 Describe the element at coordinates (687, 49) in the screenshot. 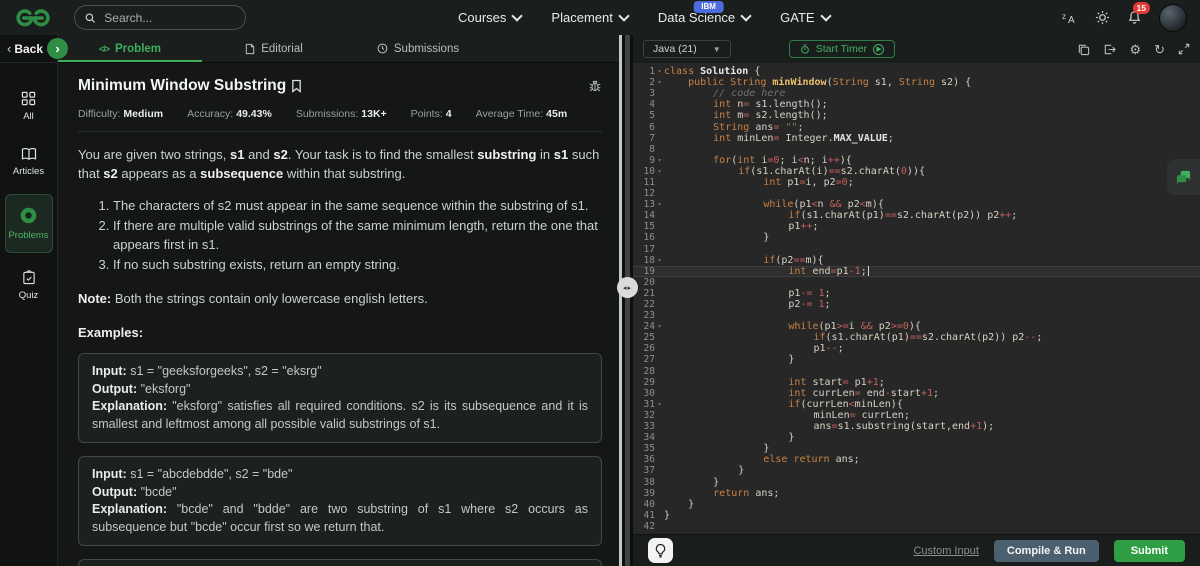

I see `language-selector: Java (21) ▼` at that location.